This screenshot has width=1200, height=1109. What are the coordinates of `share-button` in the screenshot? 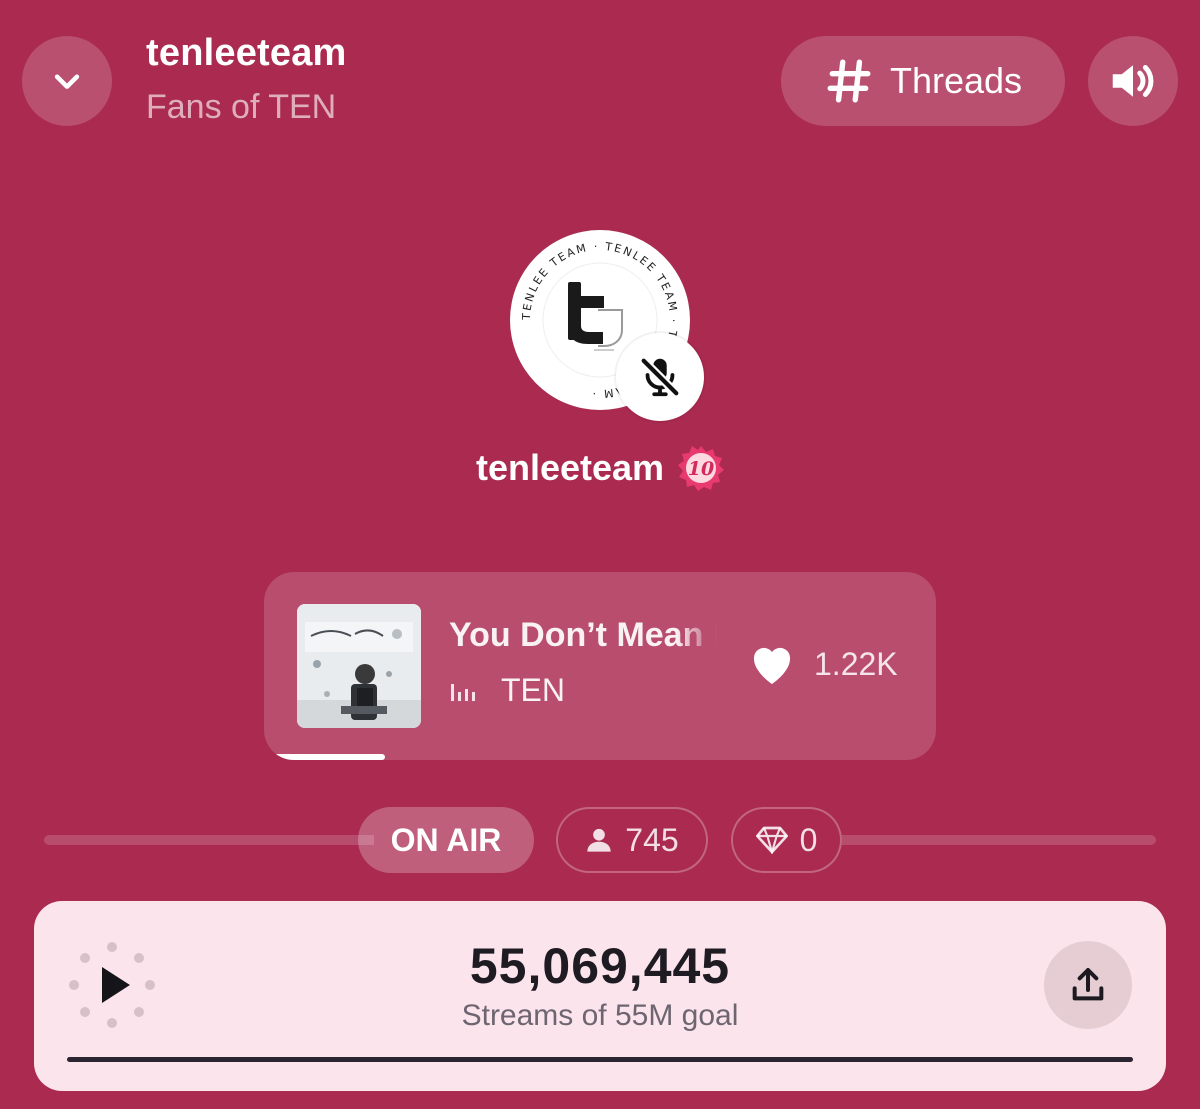 It's located at (1088, 985).